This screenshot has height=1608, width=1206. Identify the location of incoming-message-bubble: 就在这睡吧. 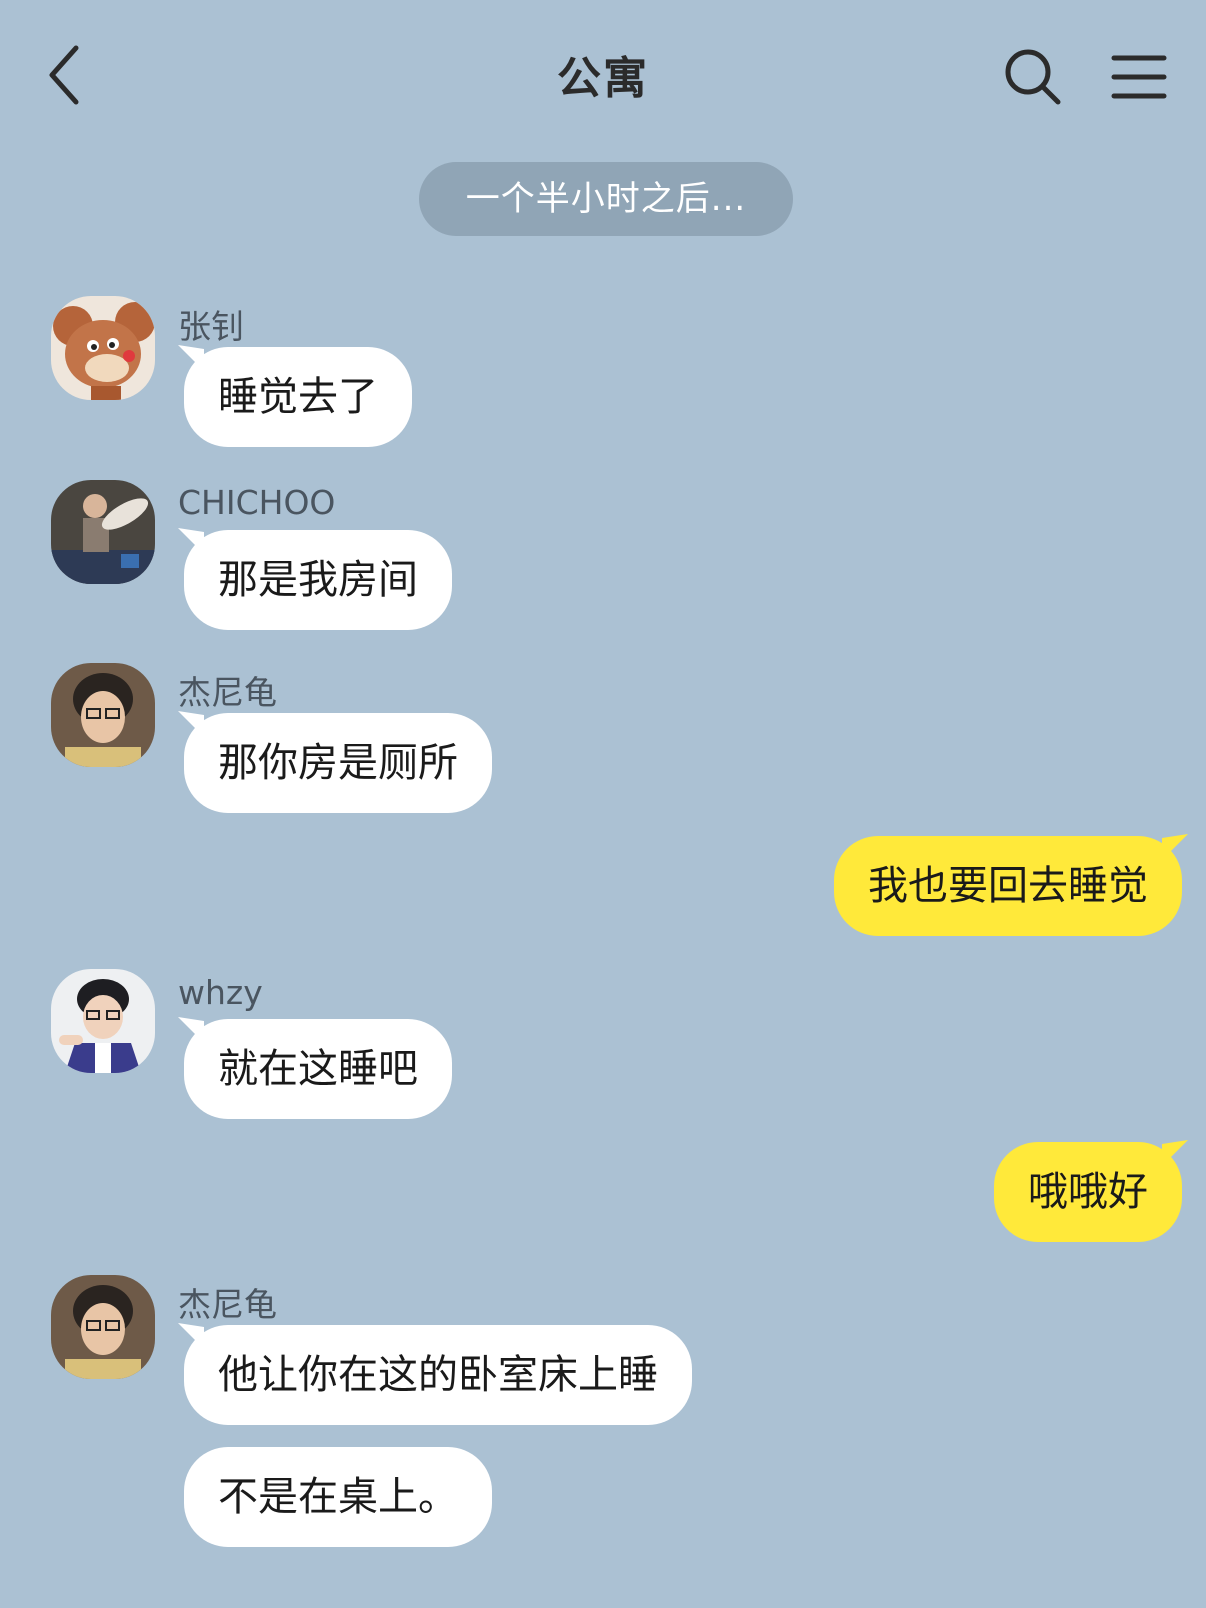
(315, 1068).